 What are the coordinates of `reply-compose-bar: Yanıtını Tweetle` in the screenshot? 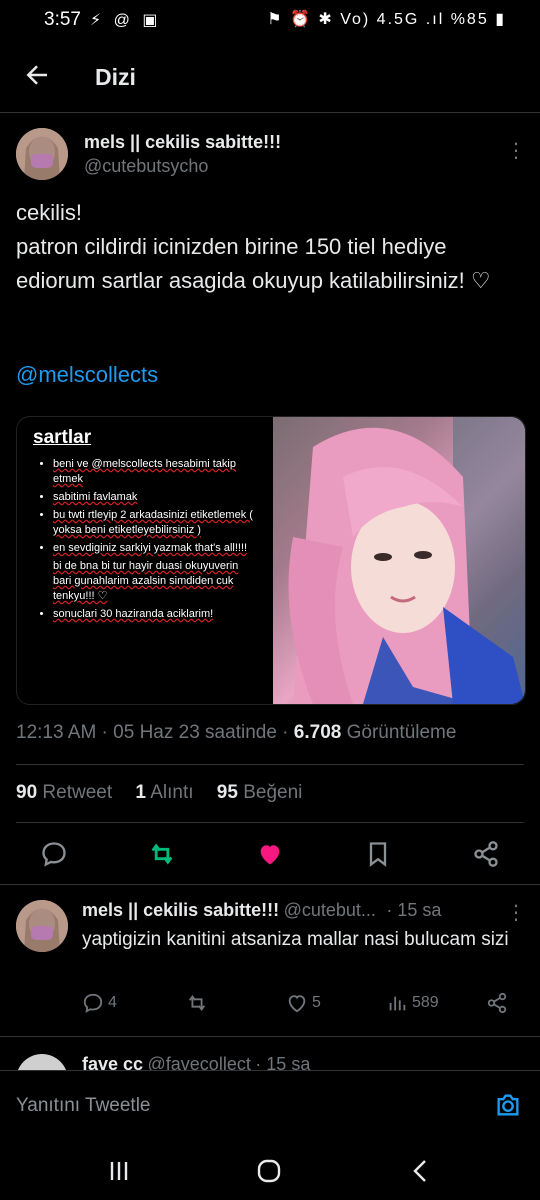 It's located at (270, 1106).